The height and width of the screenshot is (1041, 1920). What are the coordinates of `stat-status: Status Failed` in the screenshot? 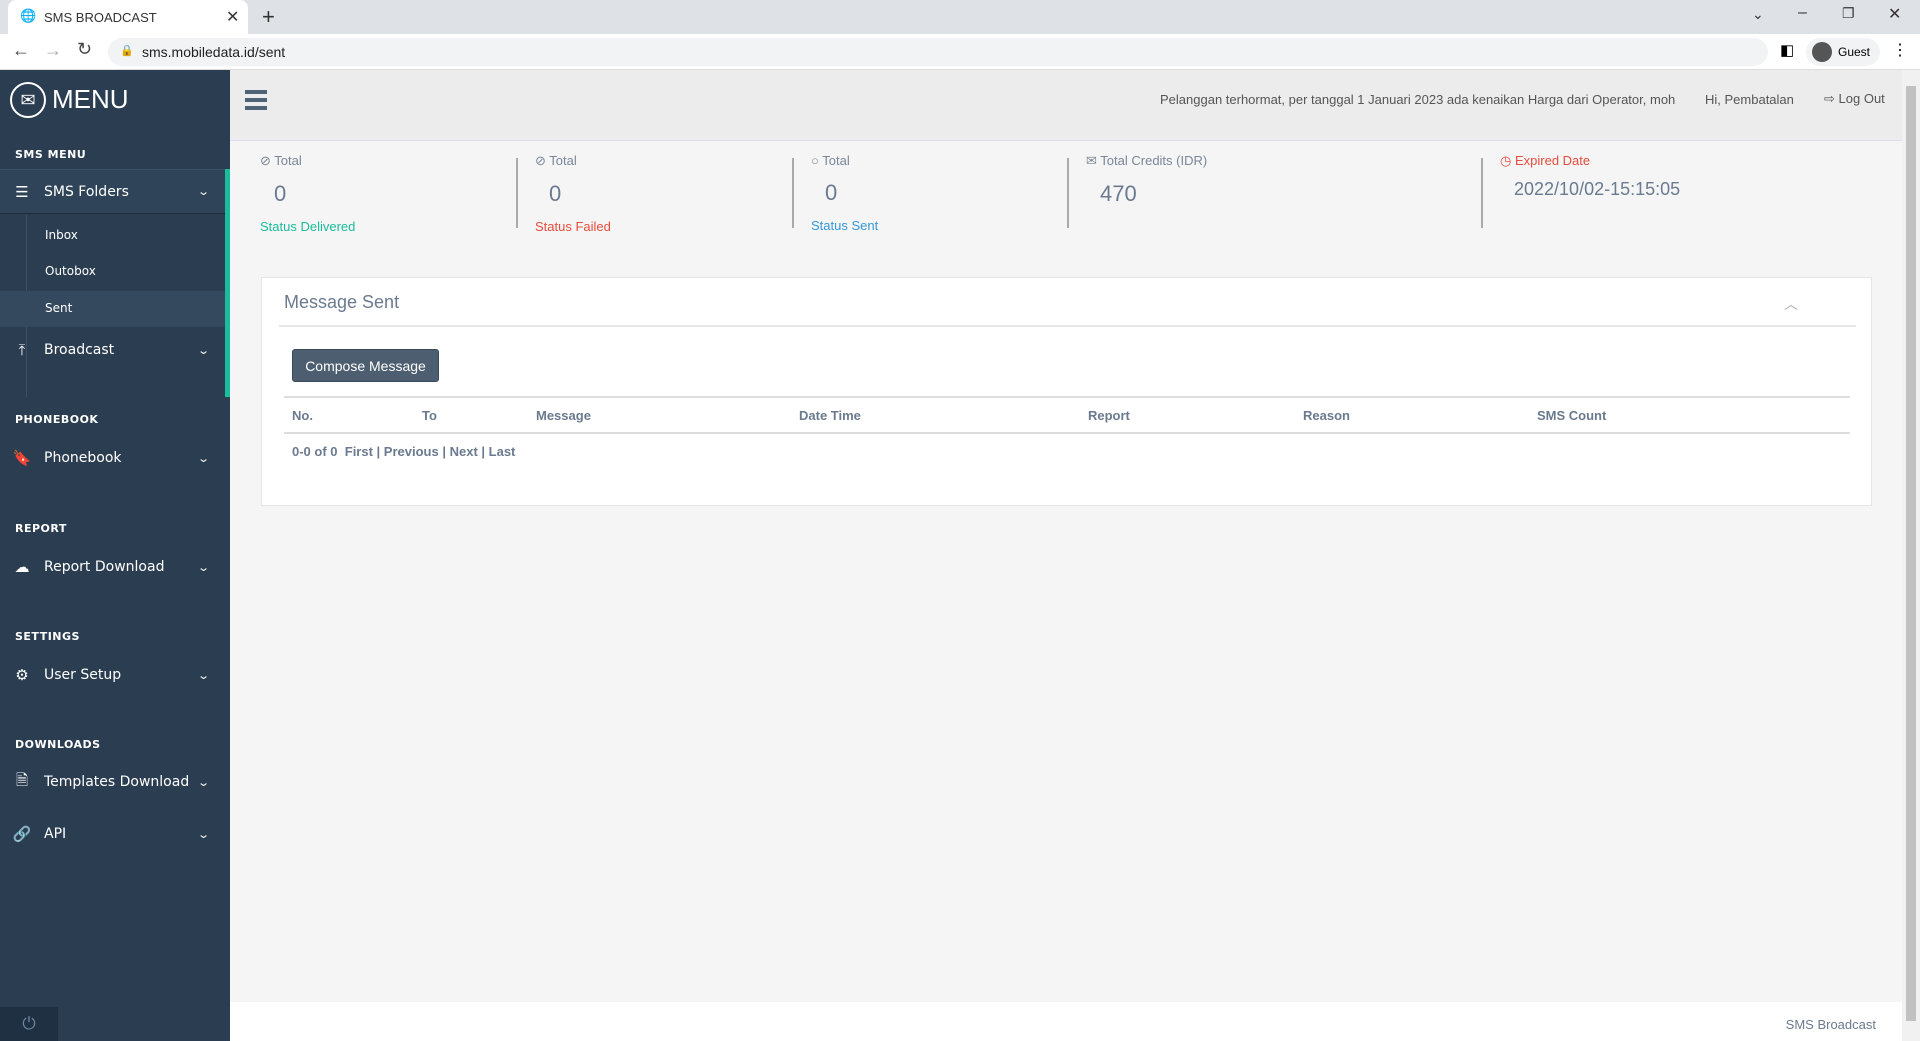 It's located at (573, 226).